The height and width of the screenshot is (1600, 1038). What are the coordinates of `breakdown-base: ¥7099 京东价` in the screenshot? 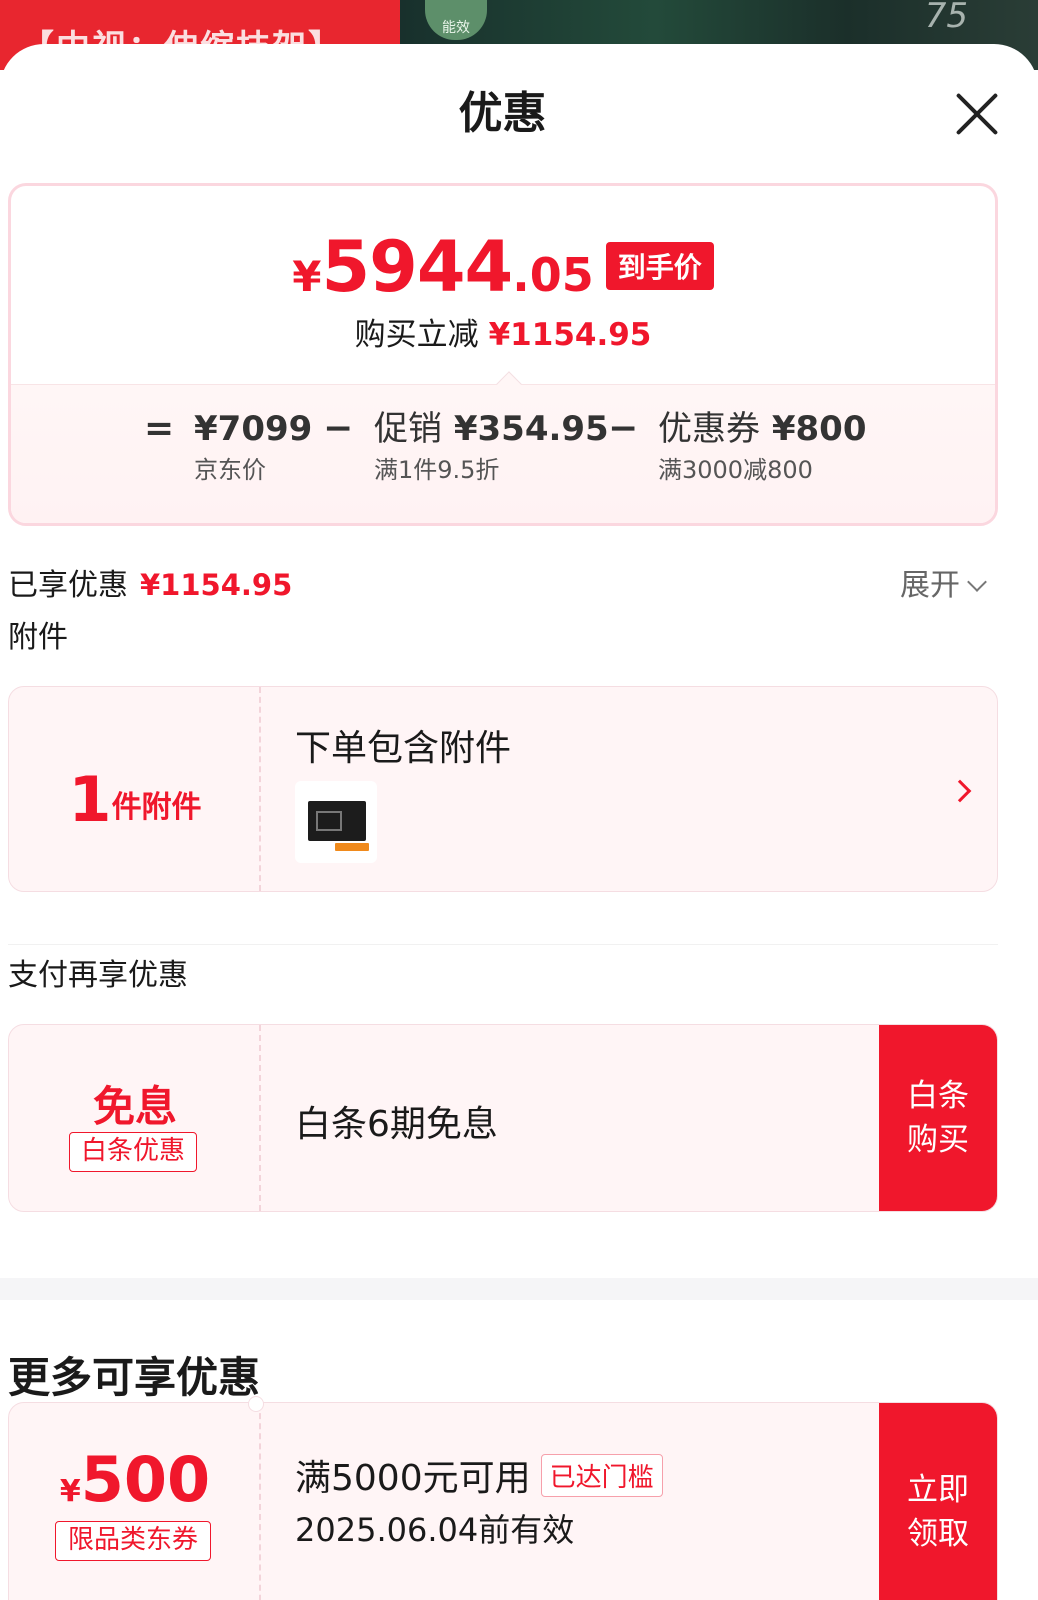 It's located at (253, 449).